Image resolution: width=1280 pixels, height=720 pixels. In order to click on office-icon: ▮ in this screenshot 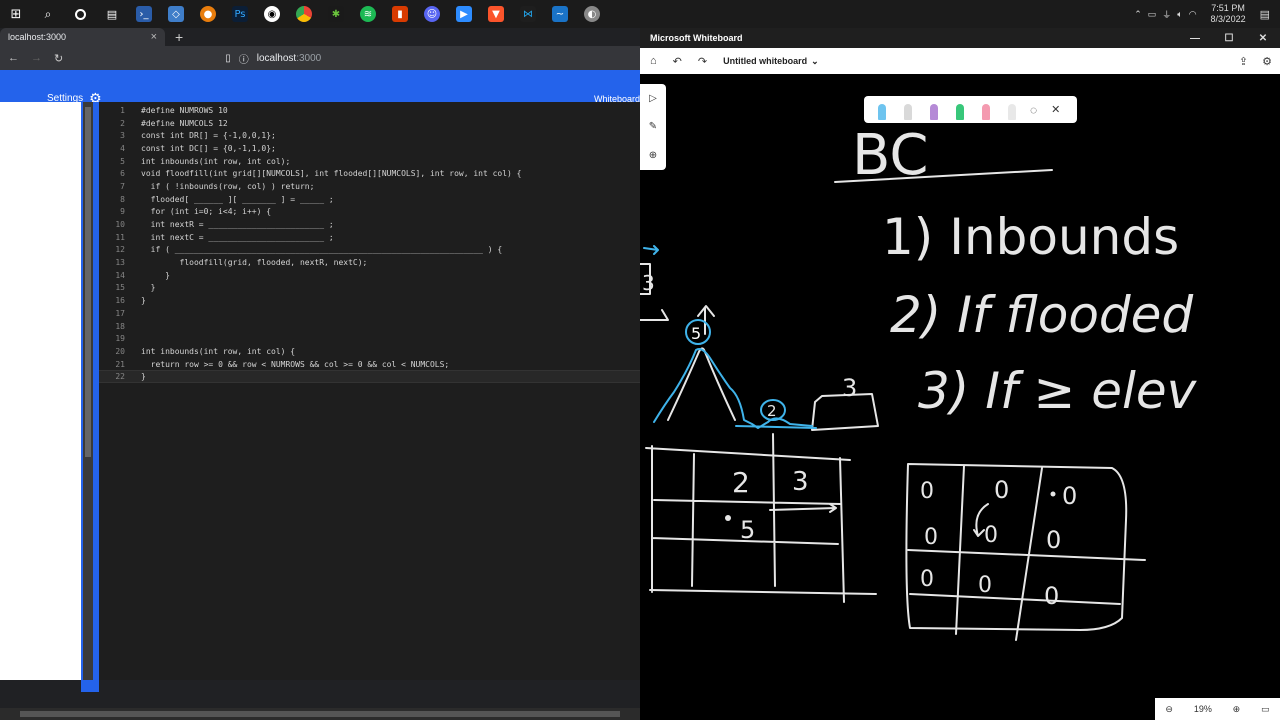, I will do `click(400, 14)`.